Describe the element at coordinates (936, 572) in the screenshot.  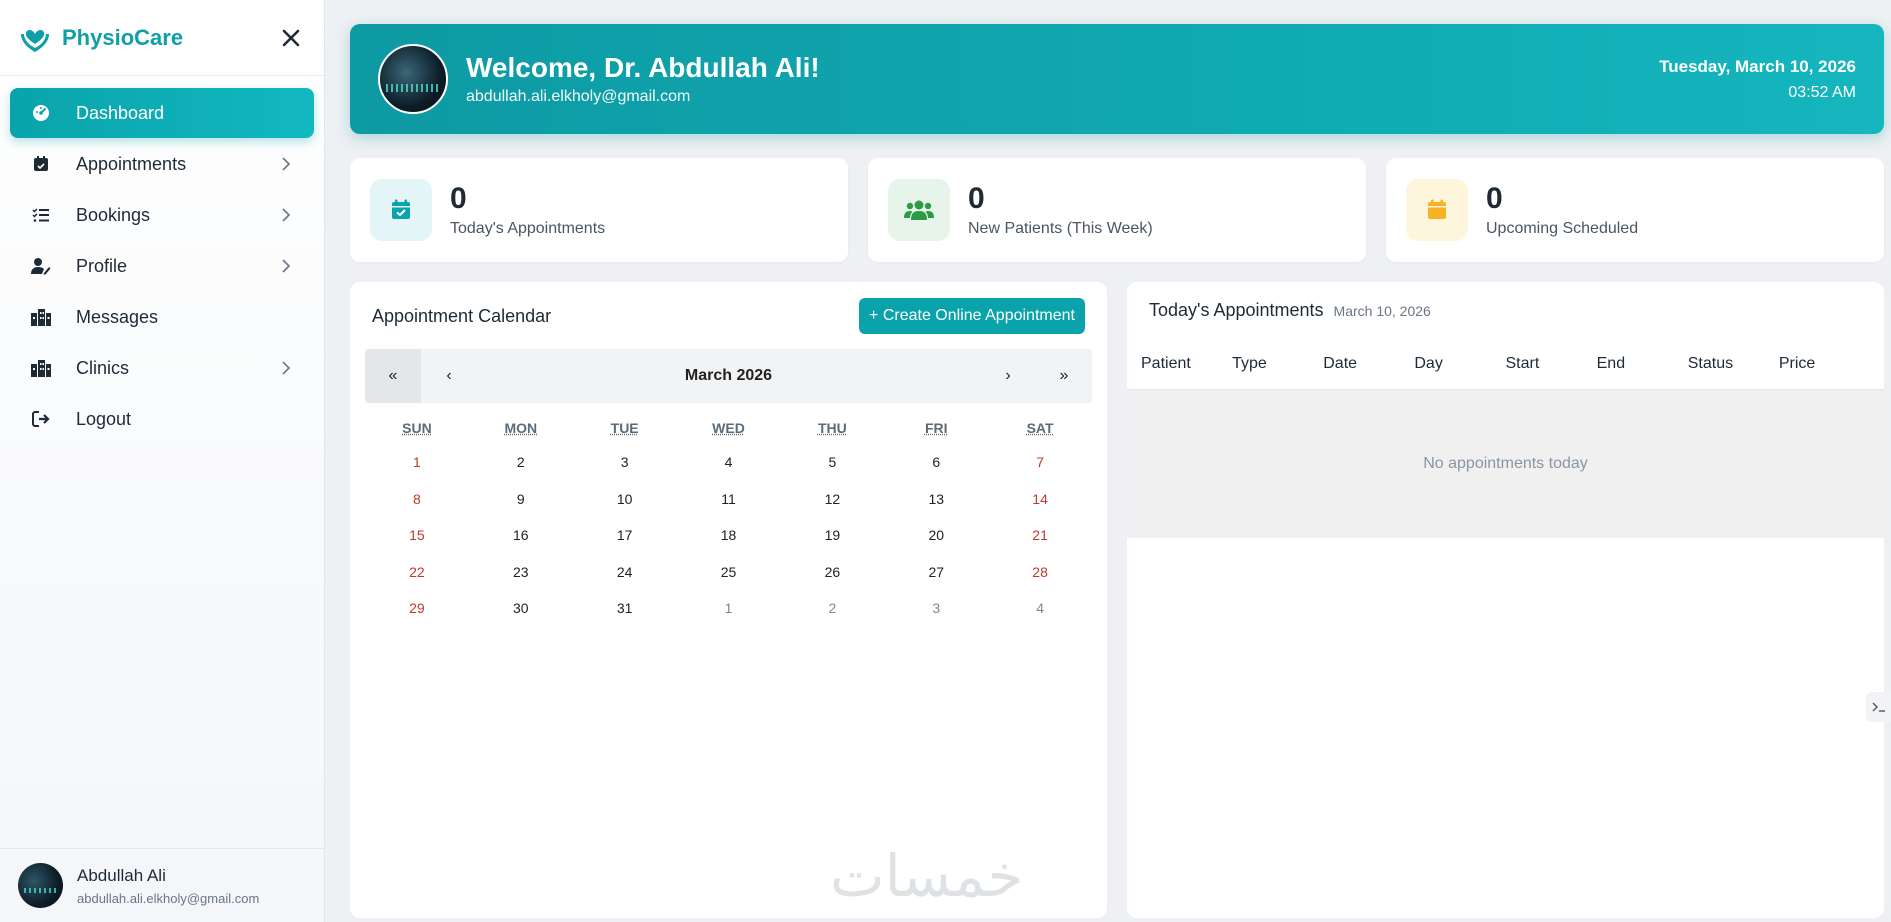
I see `calendar-day: 27` at that location.